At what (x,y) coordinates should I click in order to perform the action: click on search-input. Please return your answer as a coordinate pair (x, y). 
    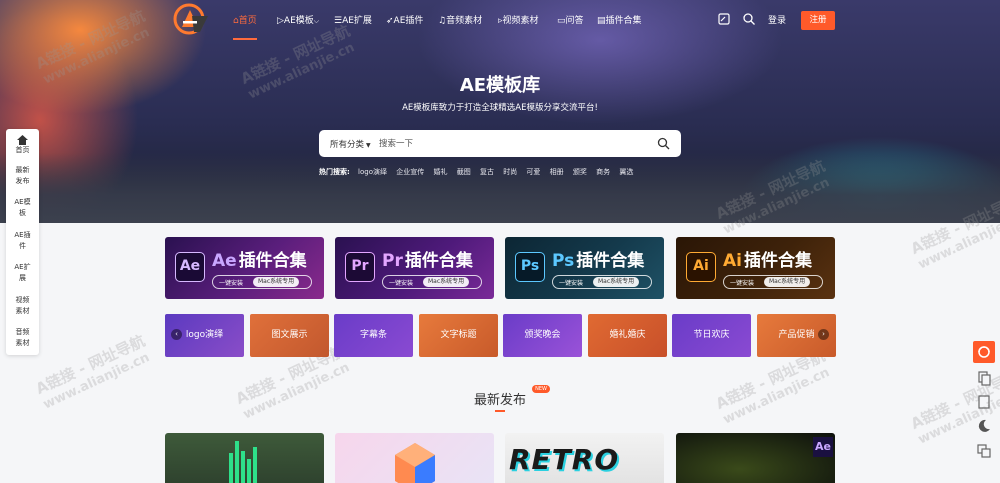
    Looking at the image, I should click on (509, 143).